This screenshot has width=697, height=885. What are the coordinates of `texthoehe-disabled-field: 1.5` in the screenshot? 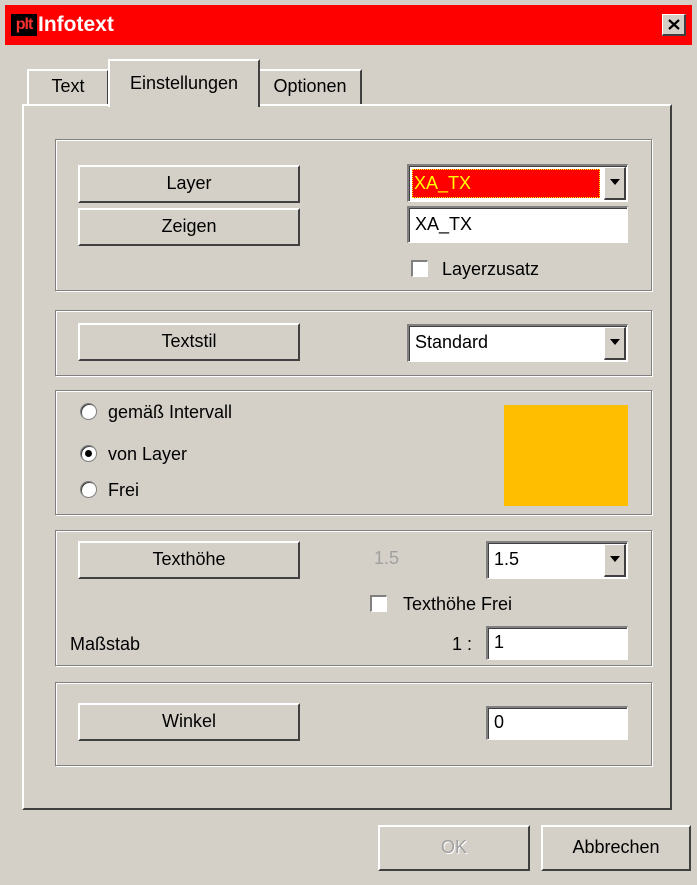 It's located at (421, 560).